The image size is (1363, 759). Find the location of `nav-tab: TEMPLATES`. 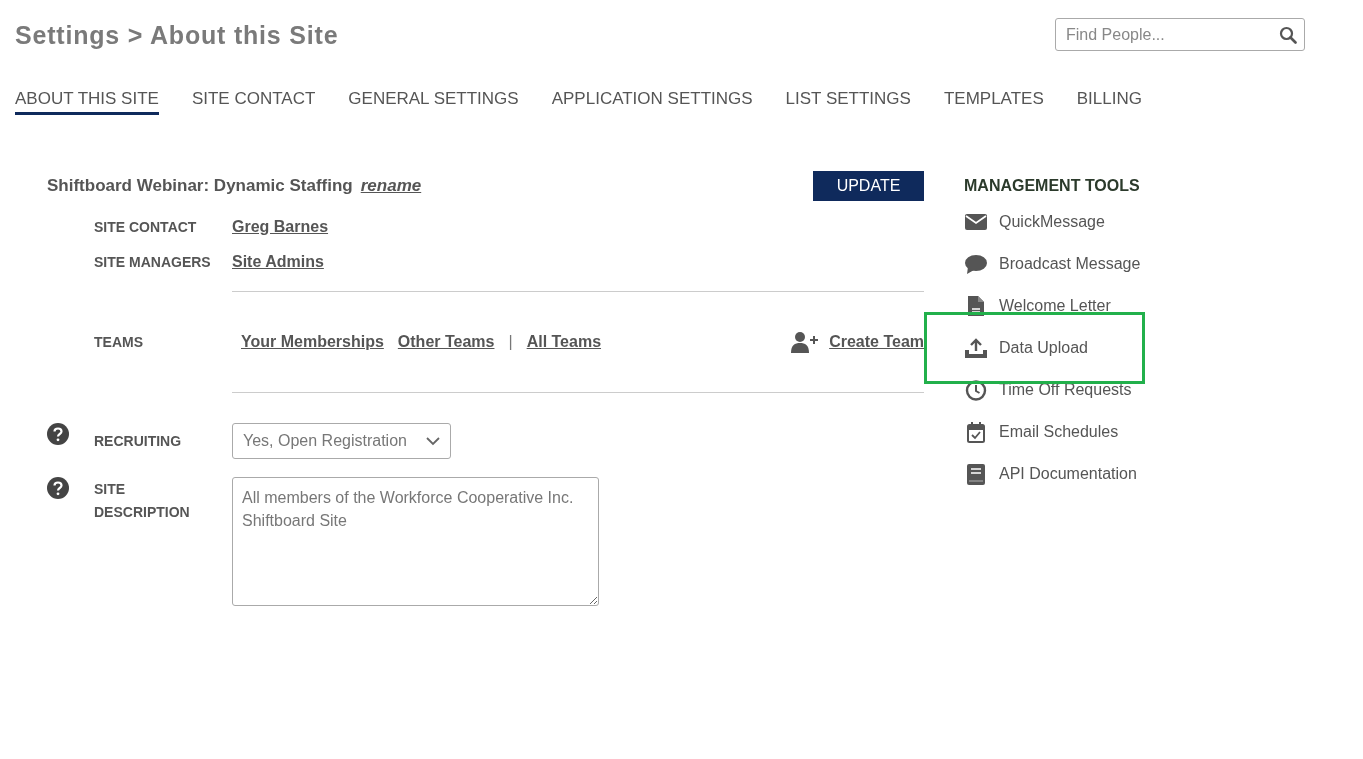

nav-tab: TEMPLATES is located at coordinates (993, 102).